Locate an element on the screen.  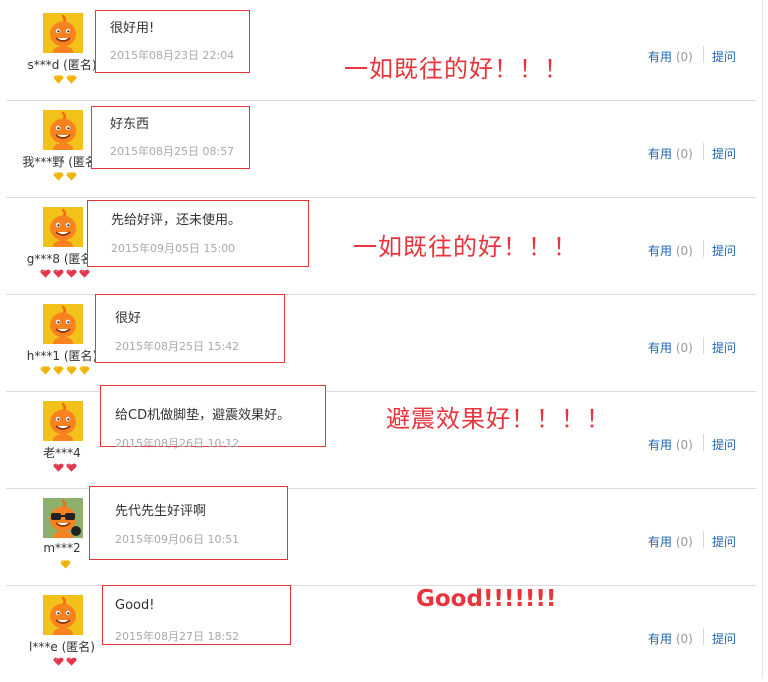
review-bubble: 好东西 2015年08月25日 08:57 is located at coordinates (170, 137).